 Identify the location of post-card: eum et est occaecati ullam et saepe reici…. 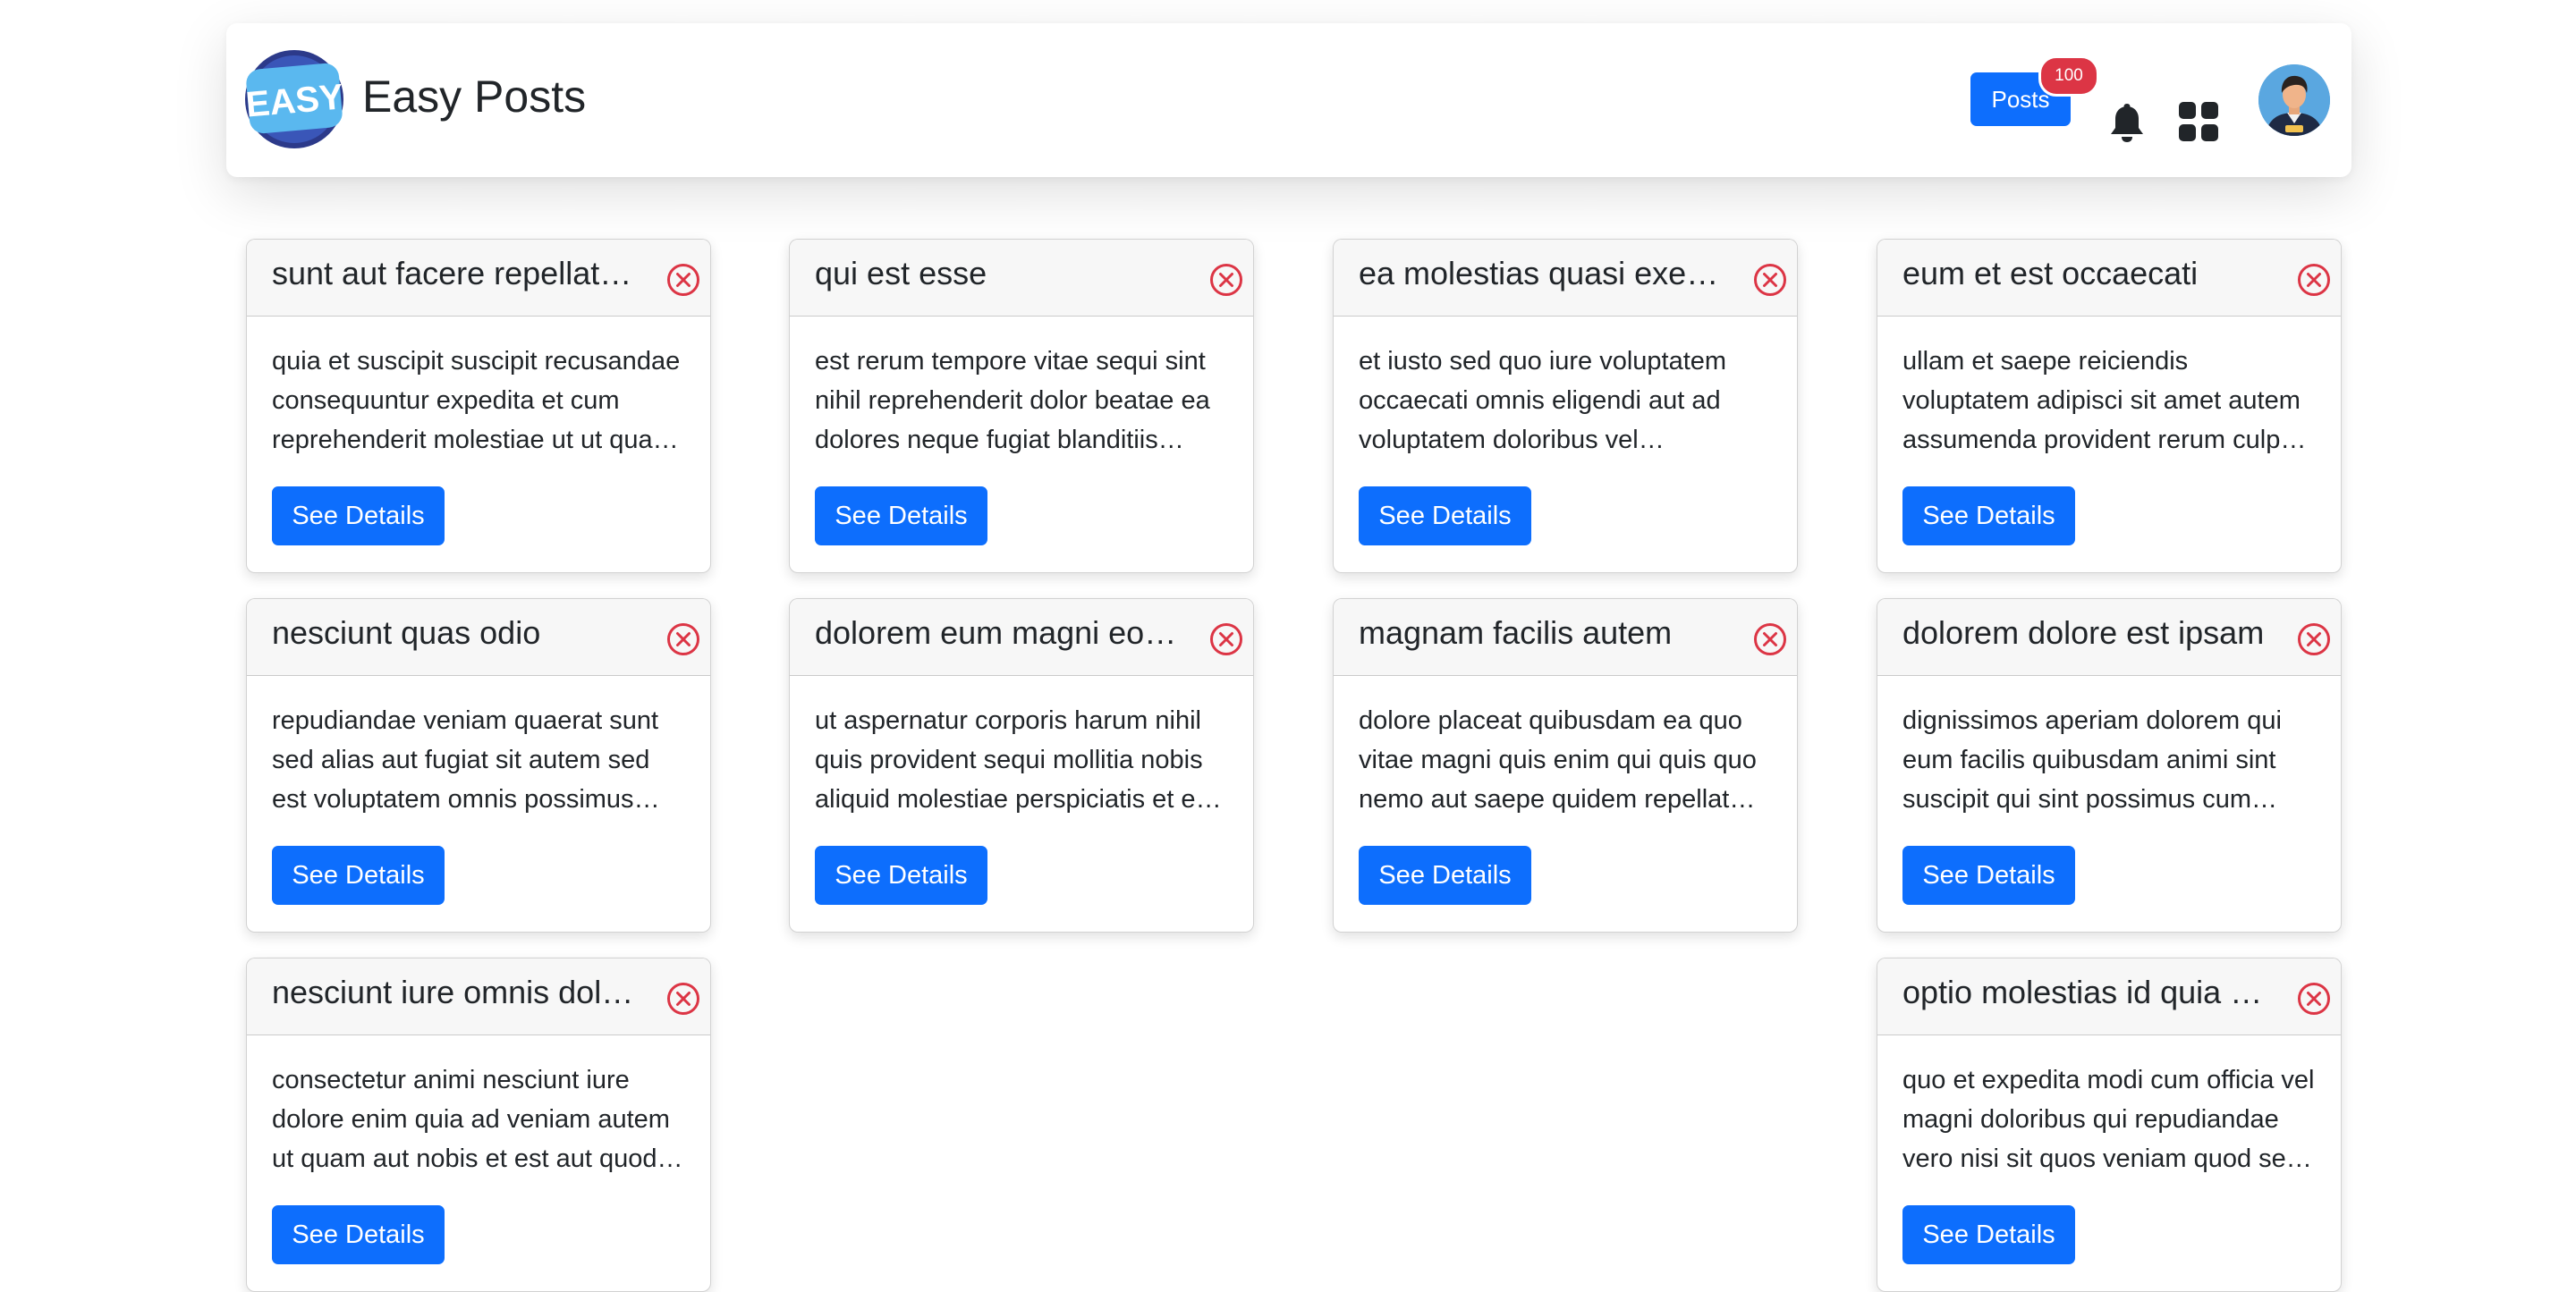
(2109, 406).